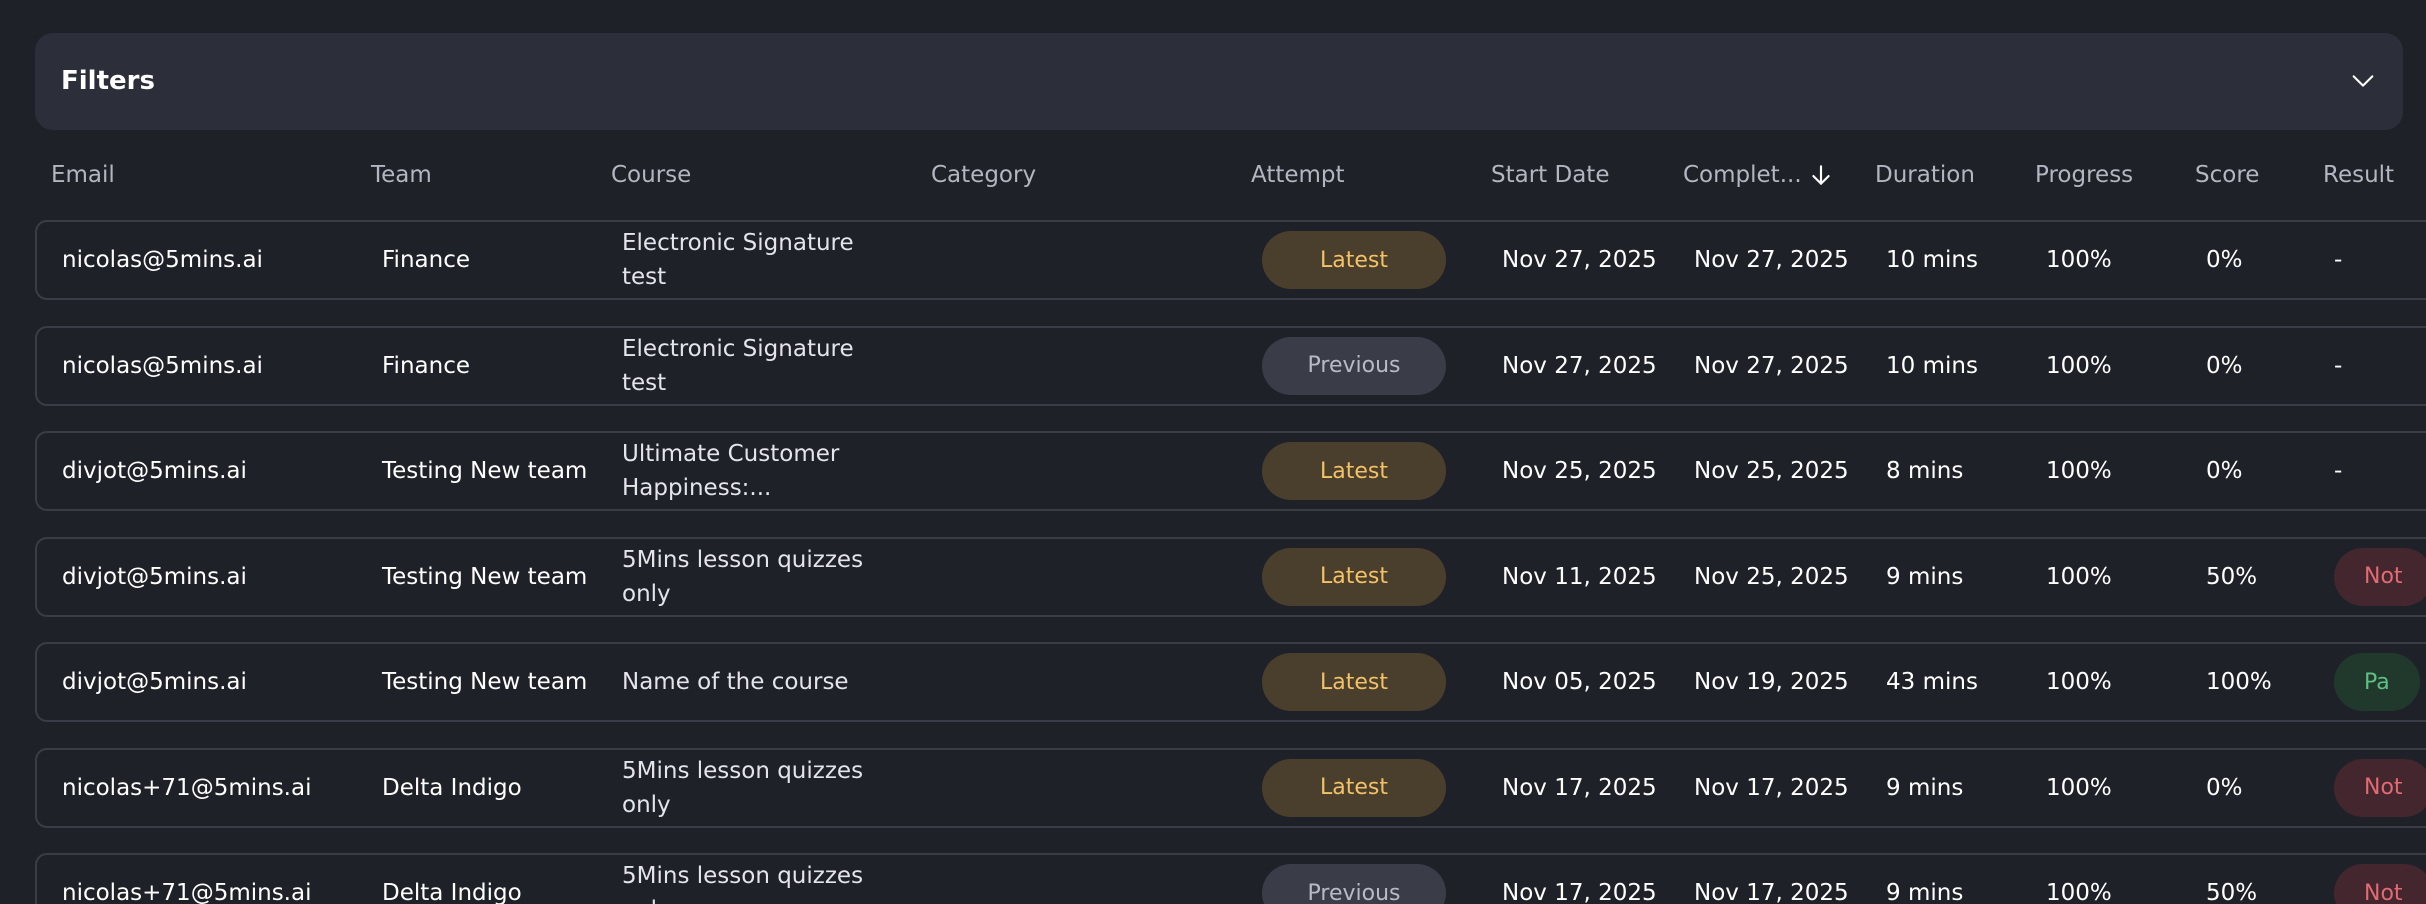 Image resolution: width=2426 pixels, height=904 pixels. What do you see at coordinates (401, 175) in the screenshot?
I see `column-header-team: Team` at bounding box center [401, 175].